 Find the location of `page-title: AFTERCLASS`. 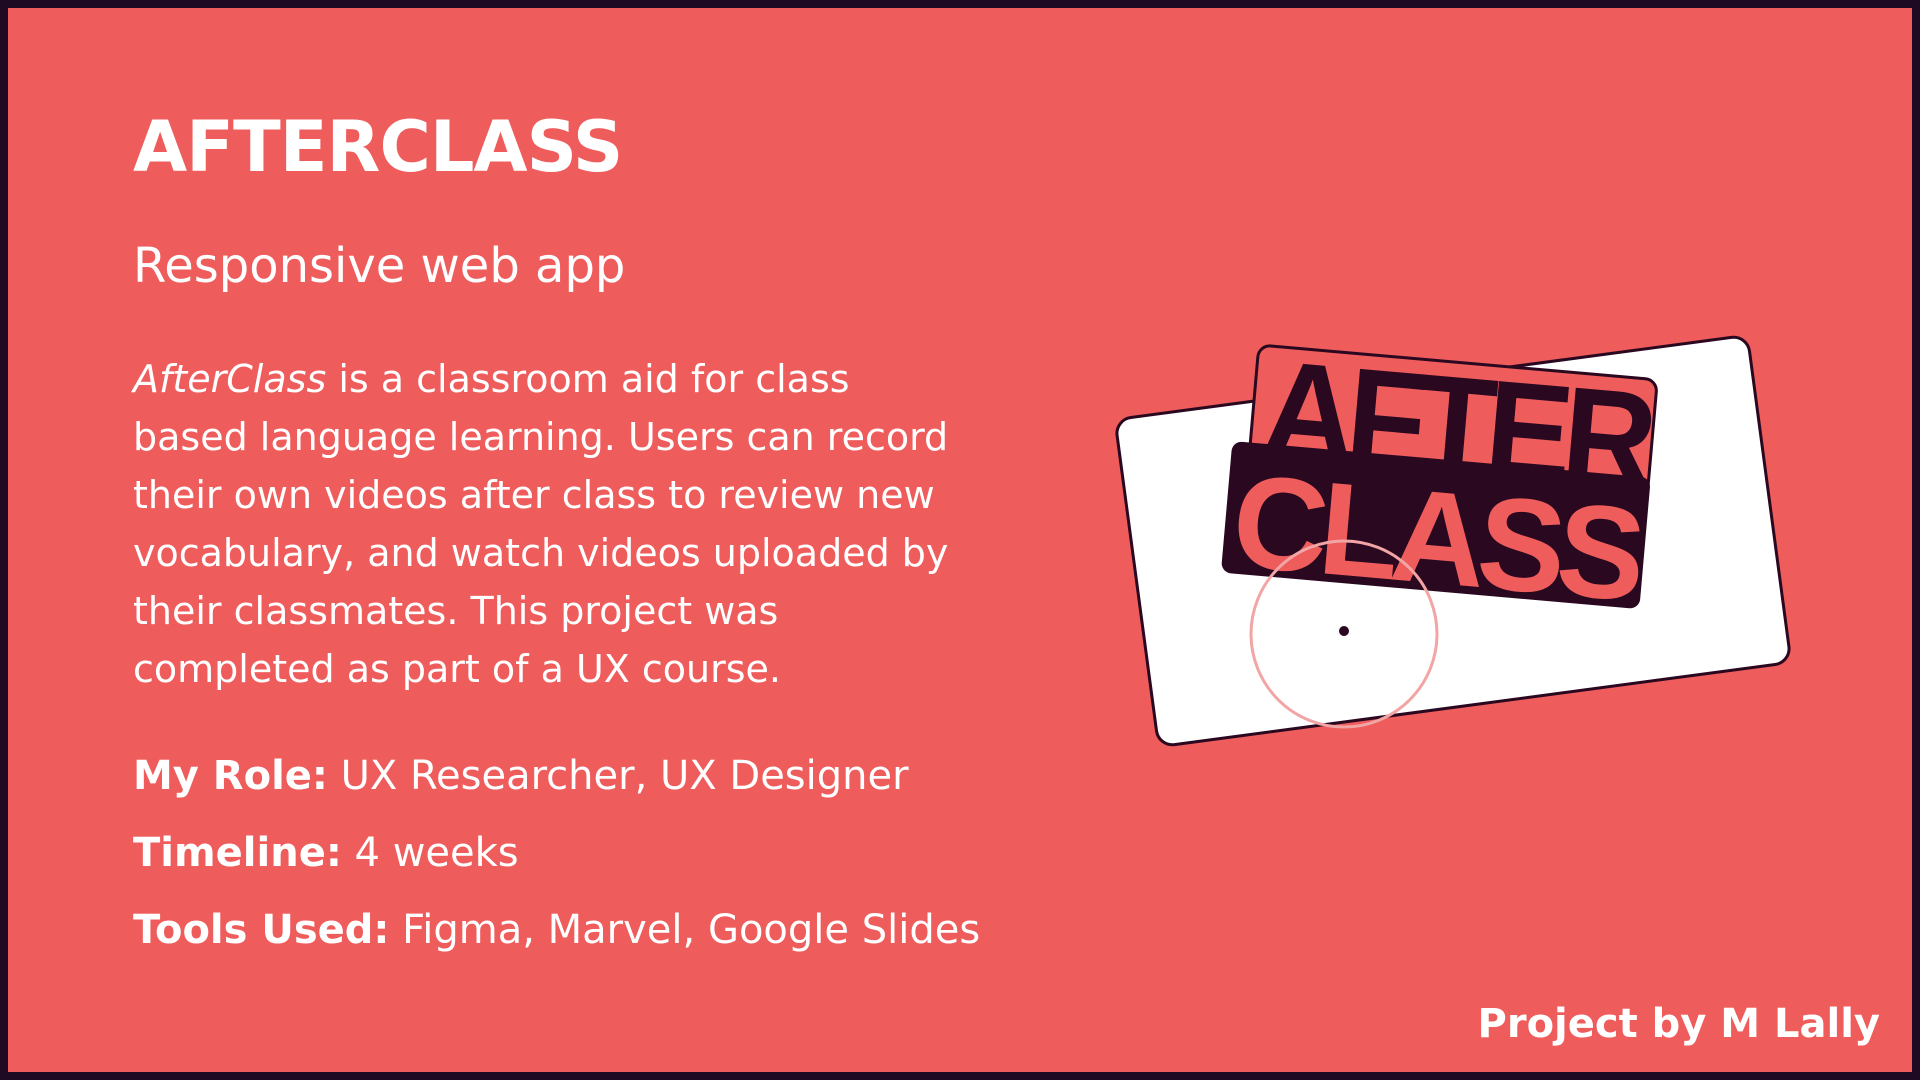

page-title: AFTERCLASS is located at coordinates (378, 147).